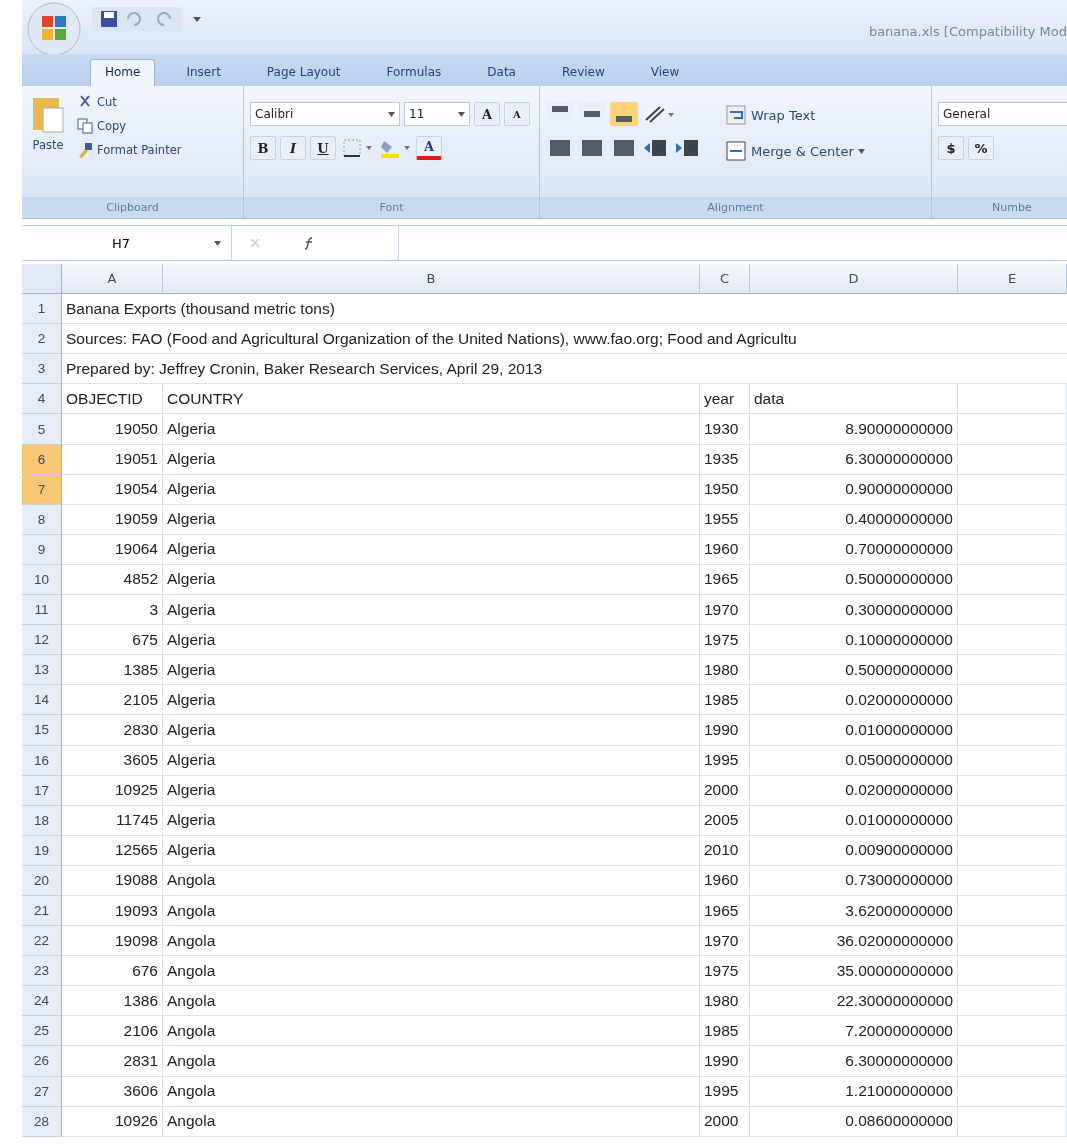  I want to click on table-cell: data, so click(854, 399).